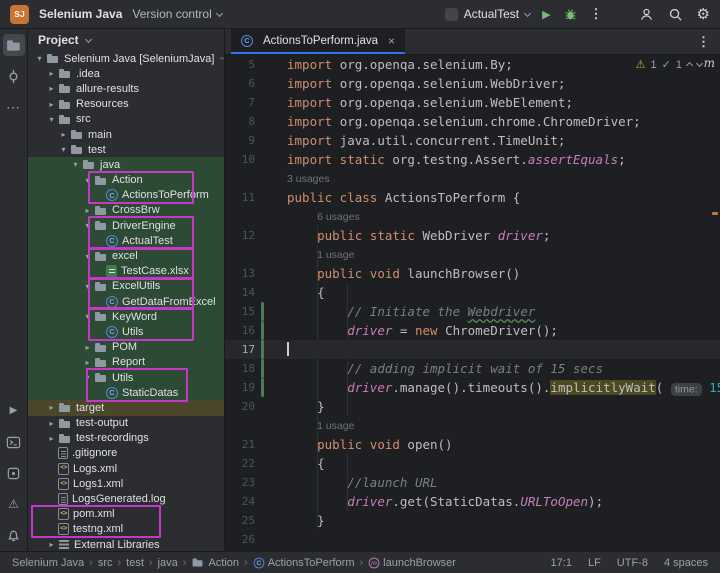 The image size is (720, 573). Describe the element at coordinates (240, 482) in the screenshot. I see `line-number: 23` at that location.